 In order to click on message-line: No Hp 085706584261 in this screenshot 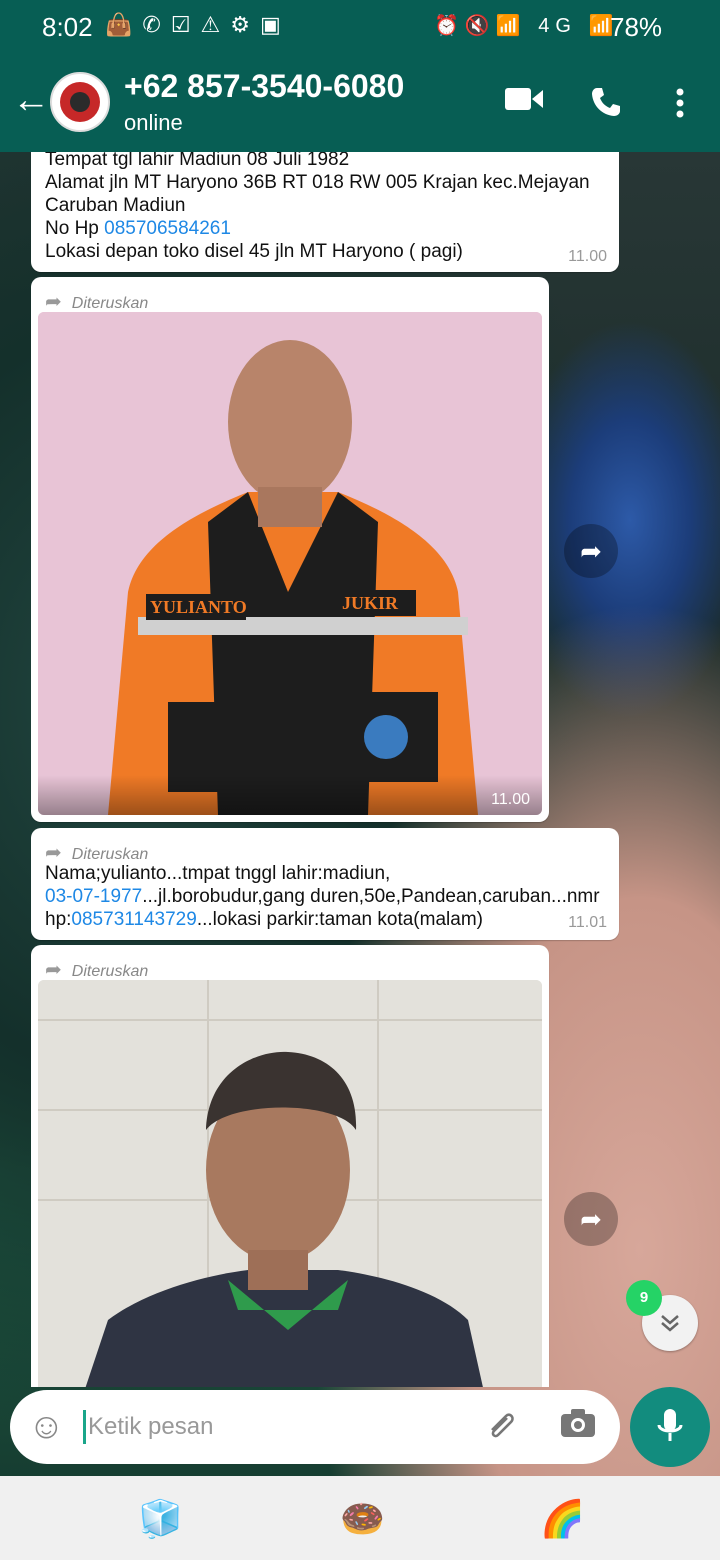, I will do `click(325, 228)`.